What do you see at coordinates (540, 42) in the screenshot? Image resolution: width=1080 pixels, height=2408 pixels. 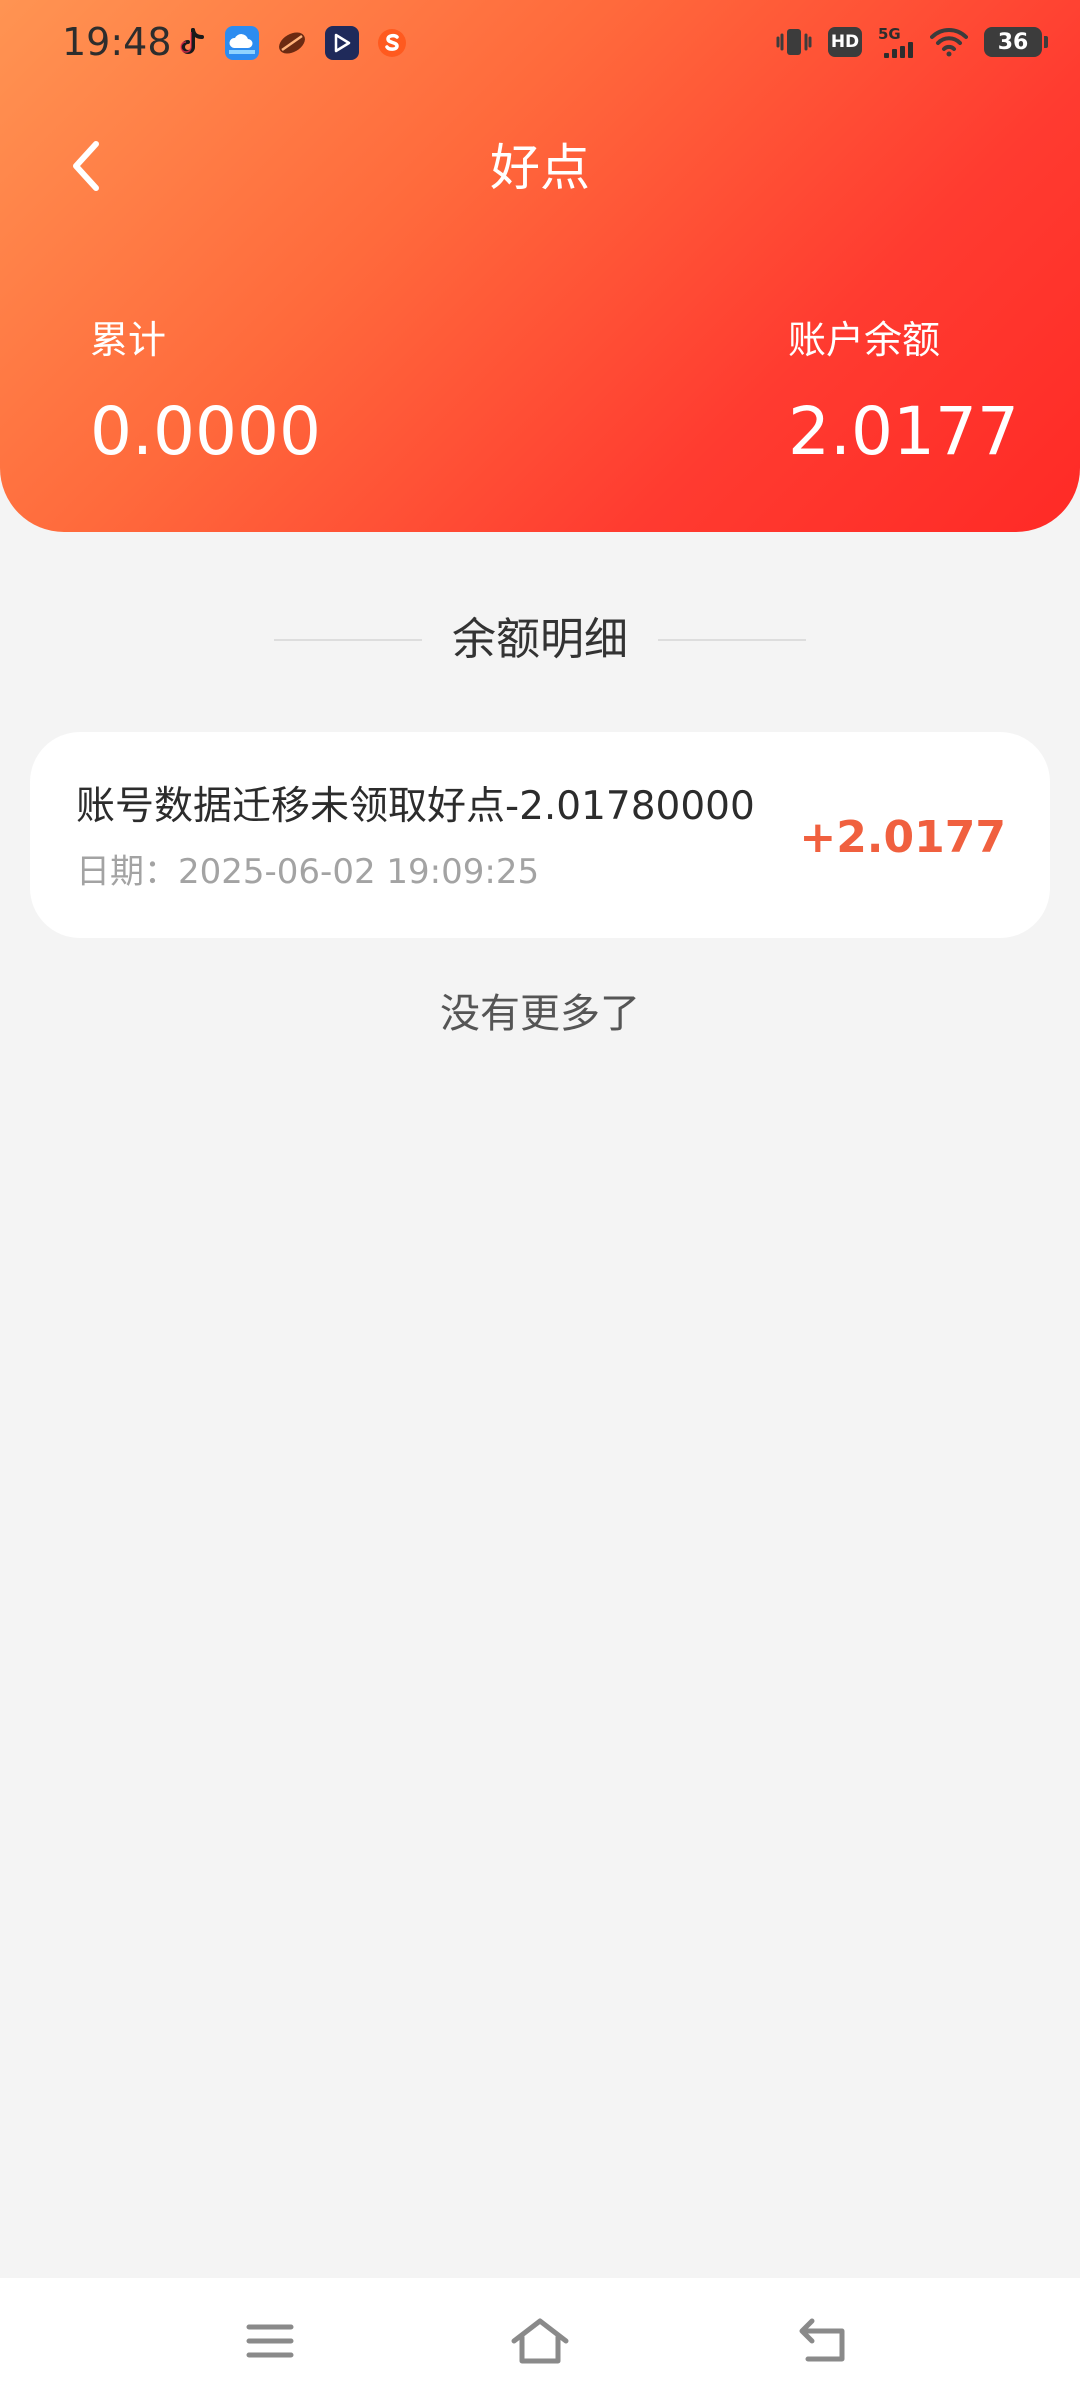 I see `status-bar: 19:48 HD 5G 36` at bounding box center [540, 42].